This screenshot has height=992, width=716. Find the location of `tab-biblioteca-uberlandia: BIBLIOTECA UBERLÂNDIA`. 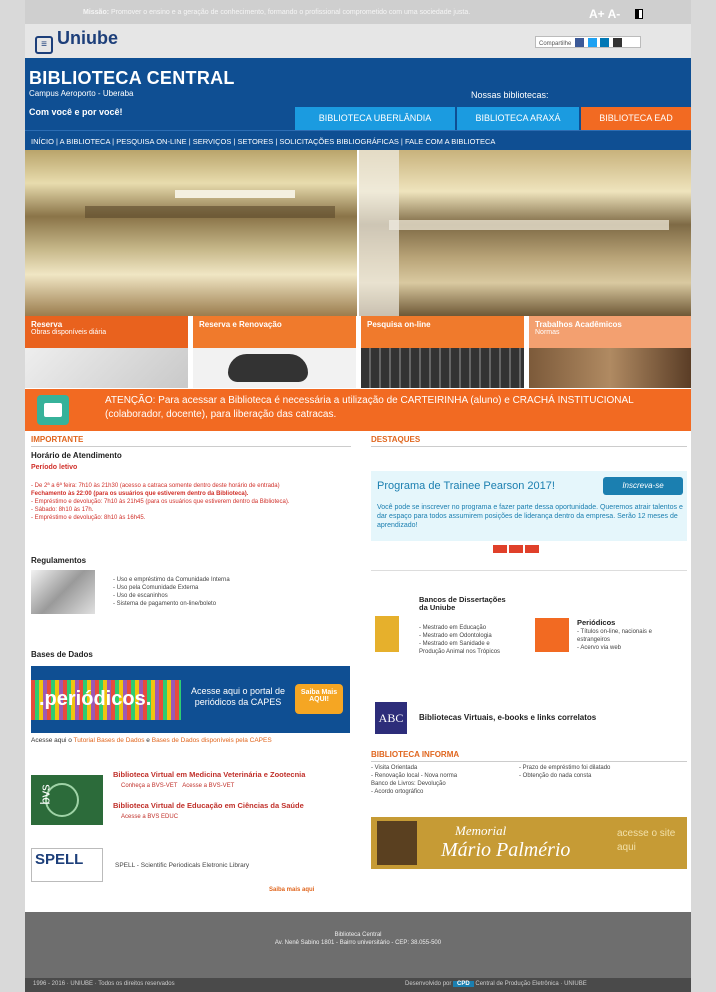

tab-biblioteca-uberlandia: BIBLIOTECA UBERLÂNDIA is located at coordinates (375, 118).